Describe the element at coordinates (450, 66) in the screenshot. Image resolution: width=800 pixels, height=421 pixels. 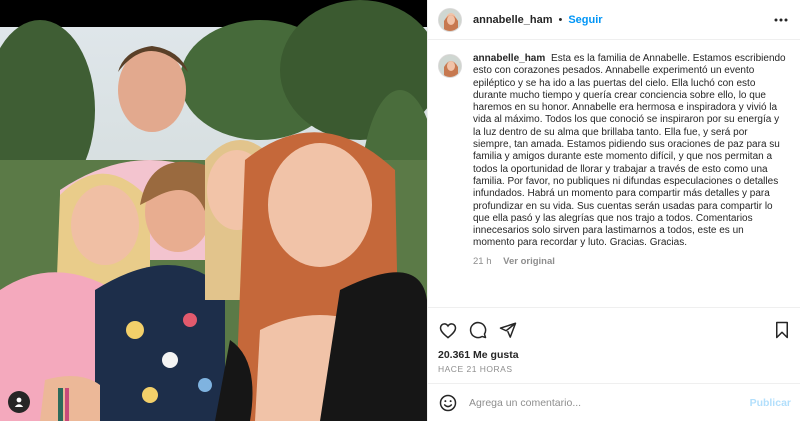
I see `caption-avatar` at that location.